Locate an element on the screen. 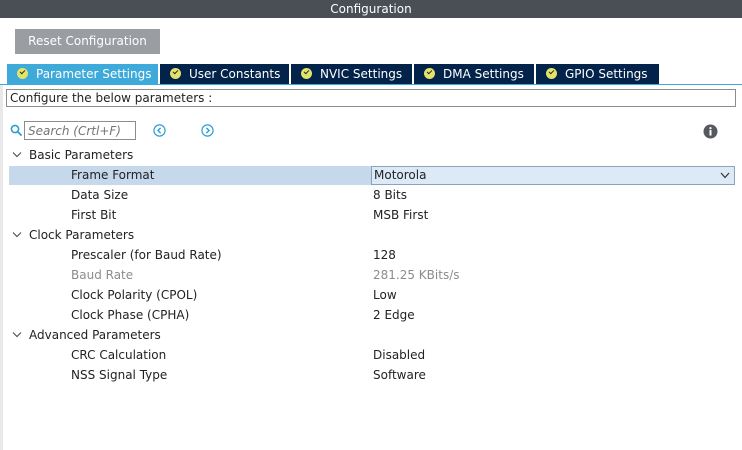  tab-gpio-settings: GPIO Settings is located at coordinates (598, 74).